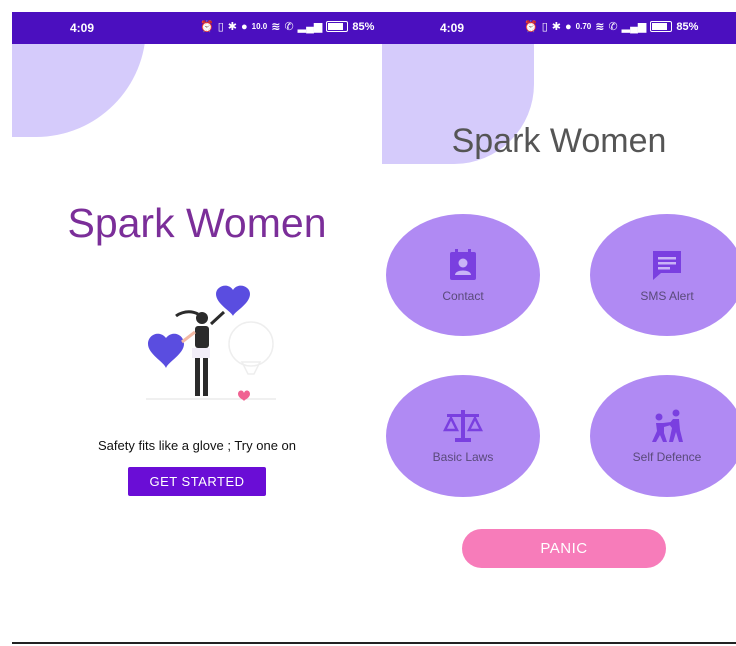 The height and width of the screenshot is (646, 736). Describe the element at coordinates (667, 457) in the screenshot. I see `self-defence-label: Self Defence` at that location.